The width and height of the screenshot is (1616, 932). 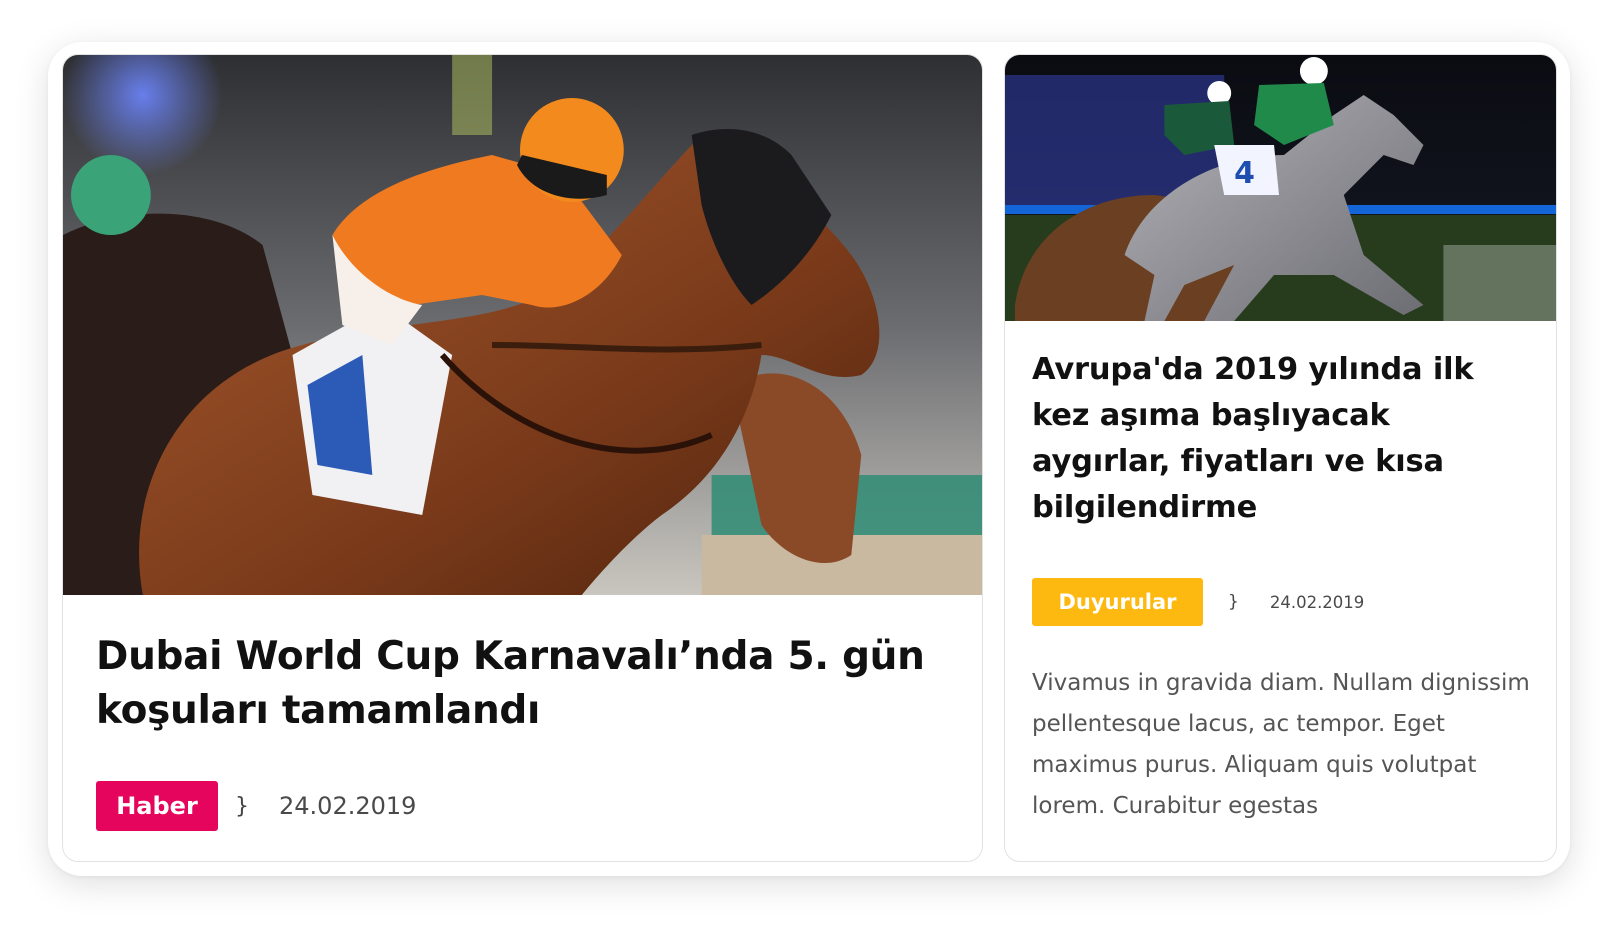 I want to click on svg-text: 4, so click(x=1244, y=173).